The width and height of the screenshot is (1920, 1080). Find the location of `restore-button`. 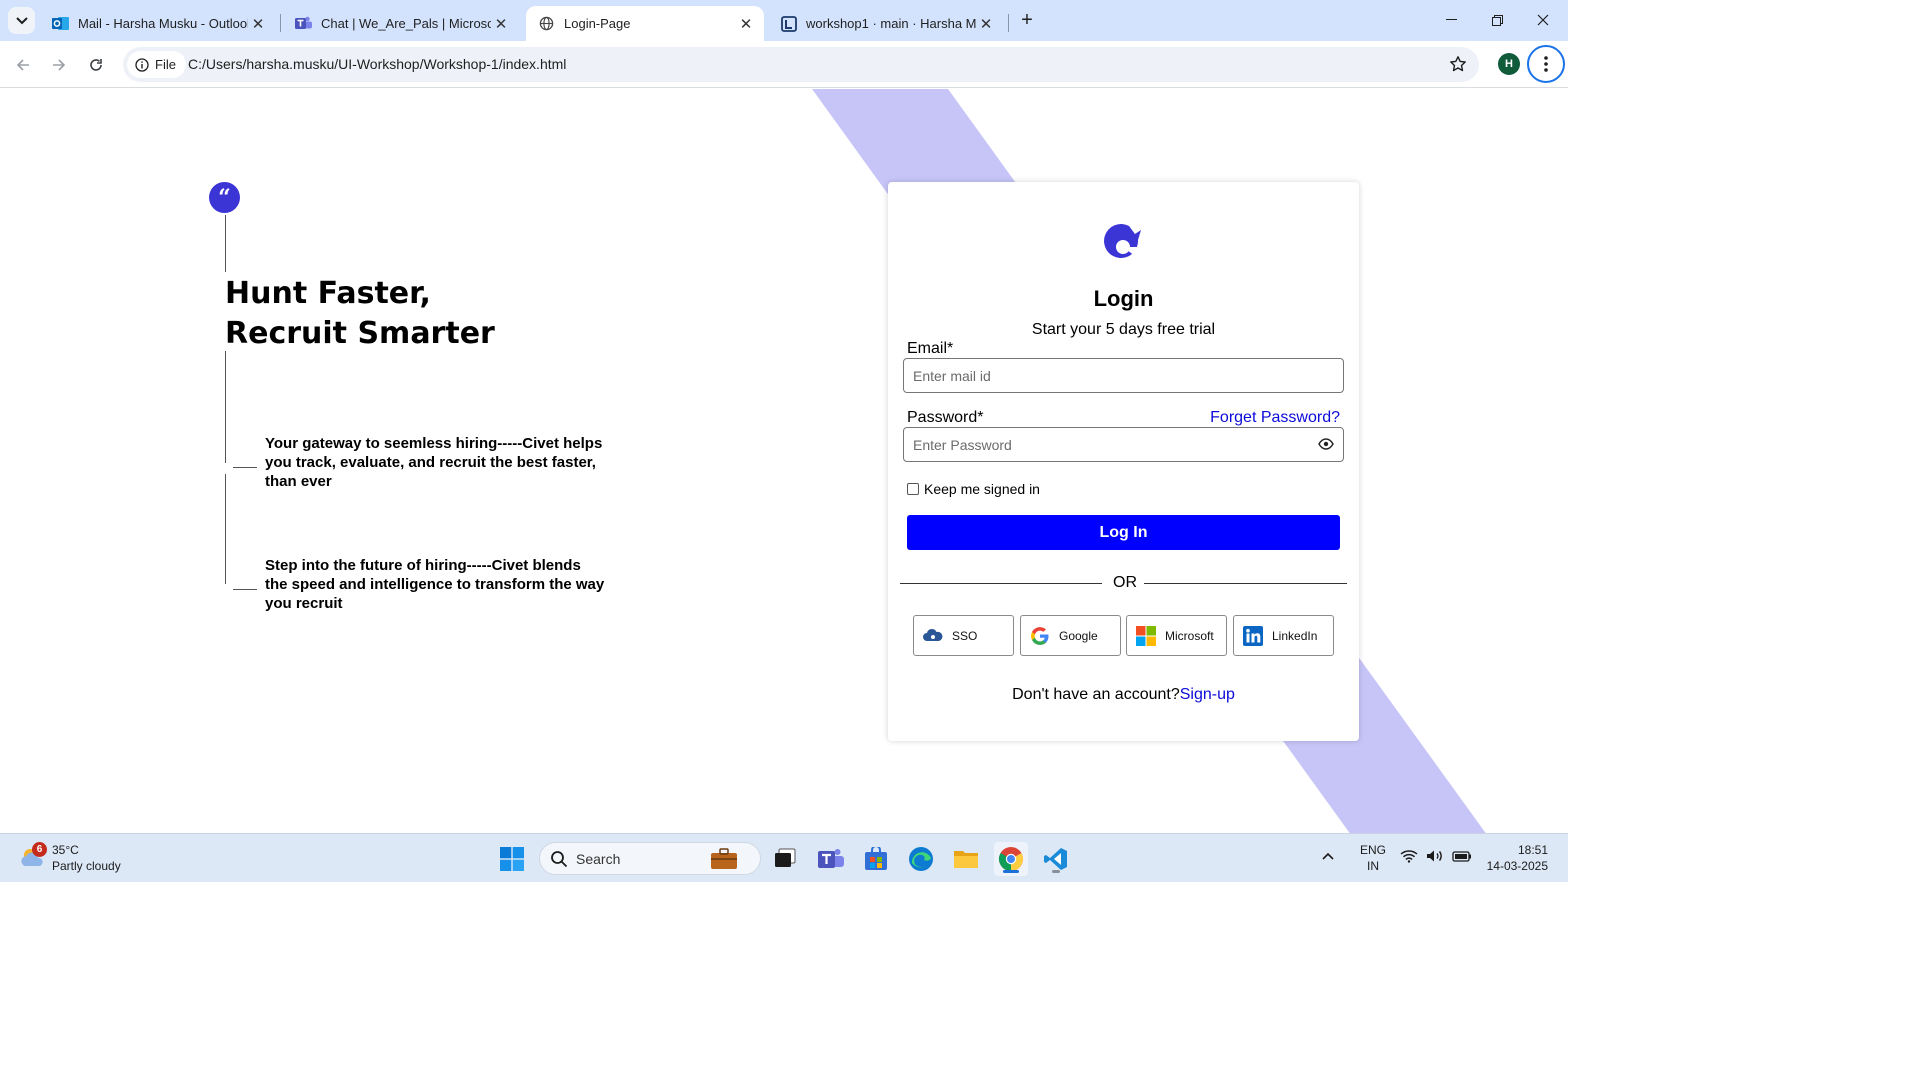

restore-button is located at coordinates (1497, 20).